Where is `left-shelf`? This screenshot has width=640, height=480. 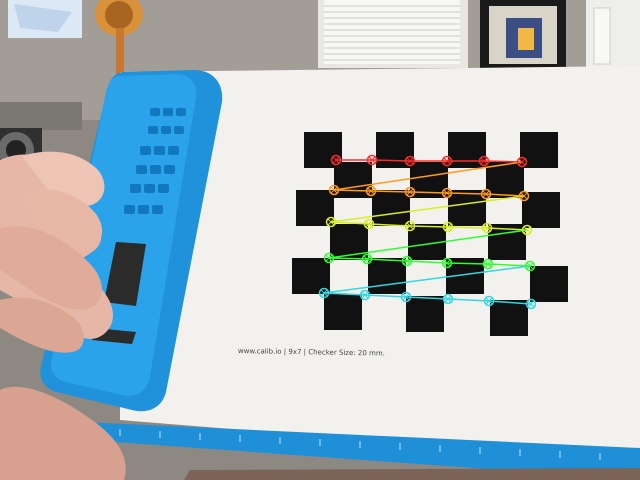
left-shelf is located at coordinates (41, 116).